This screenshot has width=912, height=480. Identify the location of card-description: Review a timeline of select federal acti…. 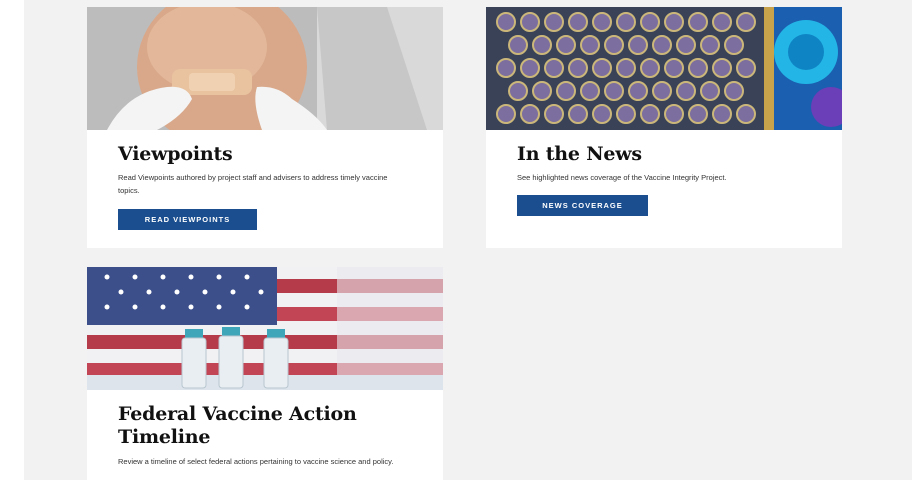
(256, 461).